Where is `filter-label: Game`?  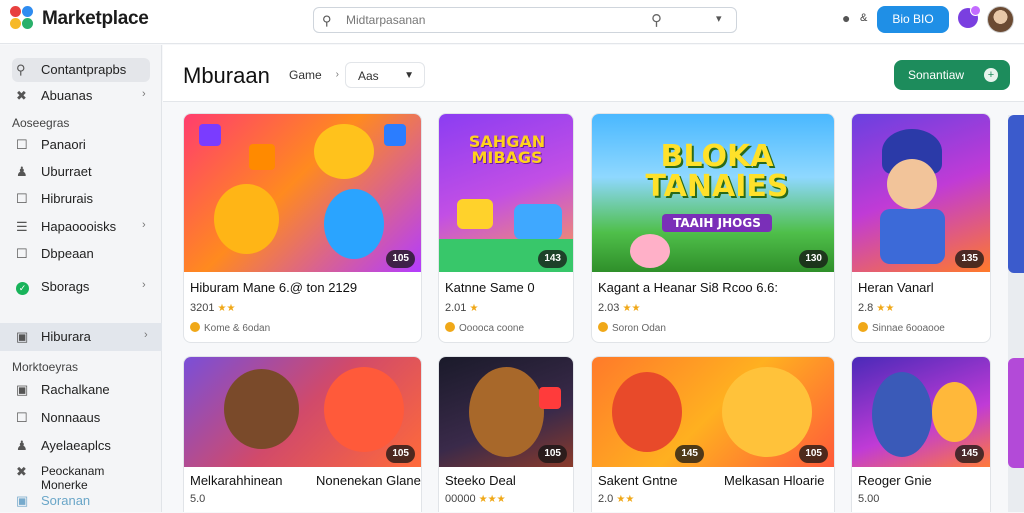 filter-label: Game is located at coordinates (305, 75).